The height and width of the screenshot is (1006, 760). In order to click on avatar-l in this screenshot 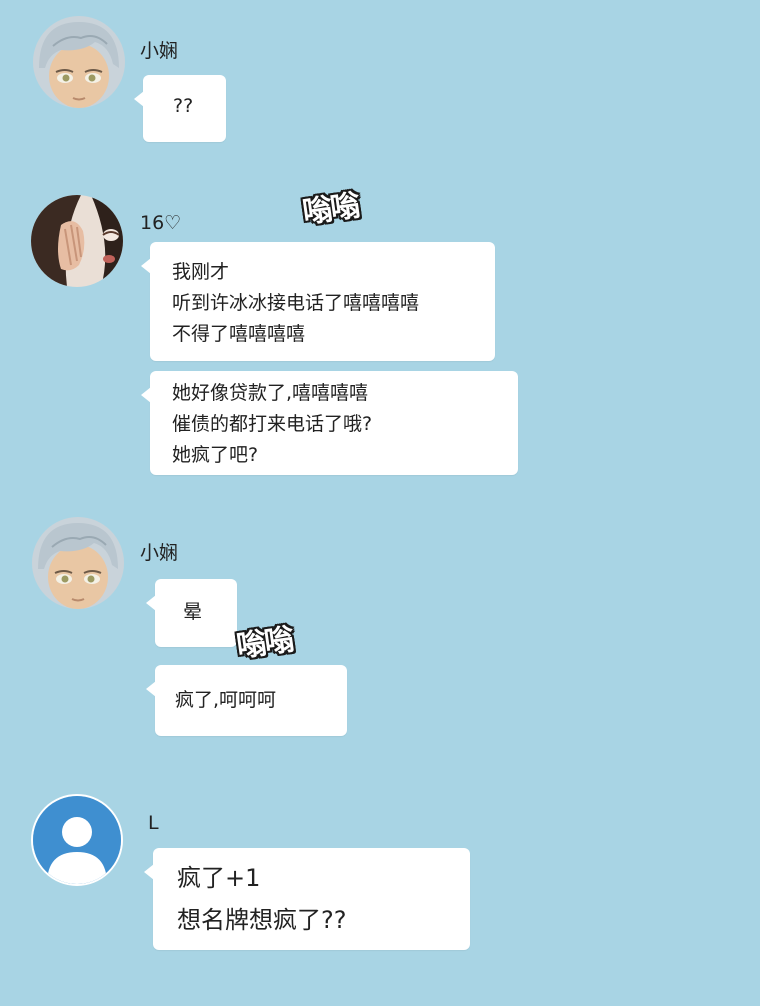, I will do `click(77, 840)`.